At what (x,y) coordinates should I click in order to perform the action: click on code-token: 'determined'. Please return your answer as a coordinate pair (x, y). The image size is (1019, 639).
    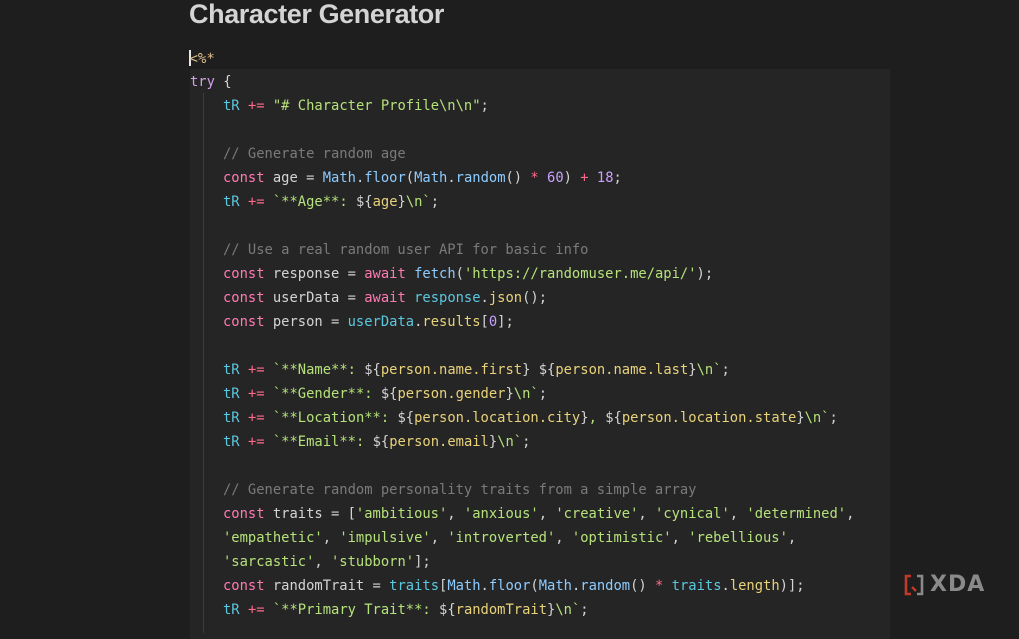
    Looking at the image, I should click on (796, 514).